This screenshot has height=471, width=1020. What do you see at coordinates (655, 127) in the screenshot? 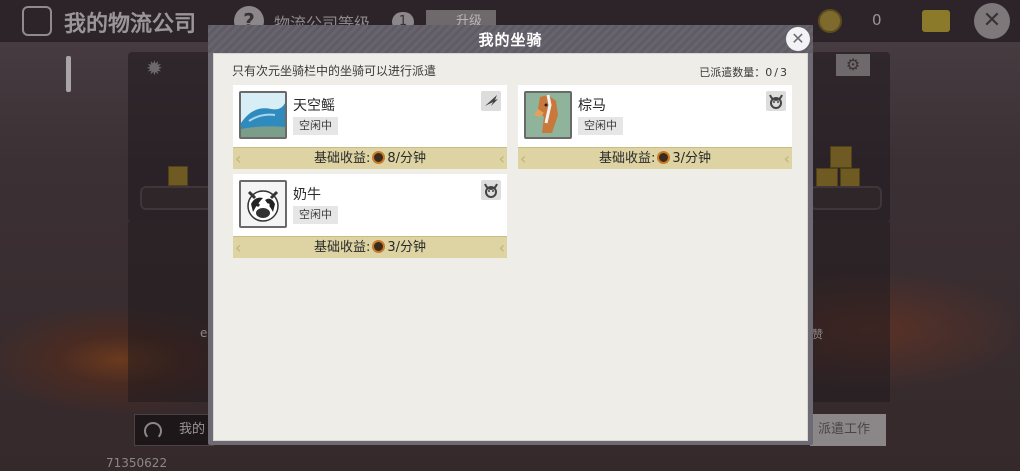
I see `mount-card-brown-horse: 棕马 空闲中 ‹ 基础收益: 3/分钟 ‹` at bounding box center [655, 127].